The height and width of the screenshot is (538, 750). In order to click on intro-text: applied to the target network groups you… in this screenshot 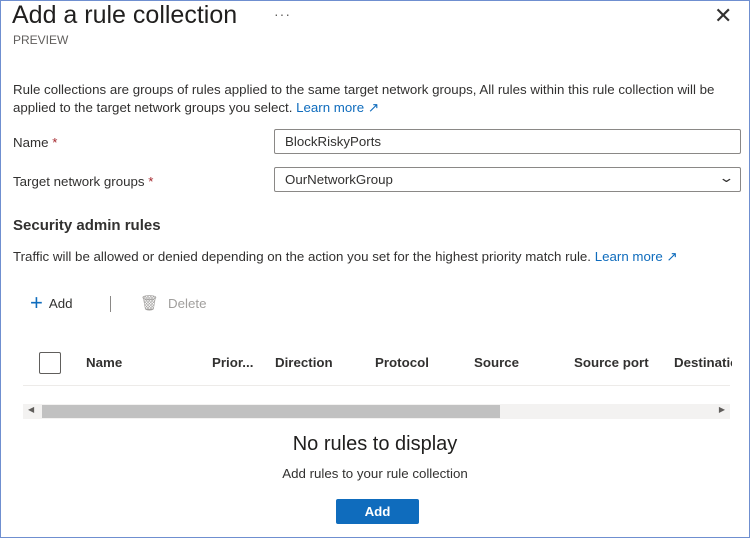, I will do `click(153, 107)`.